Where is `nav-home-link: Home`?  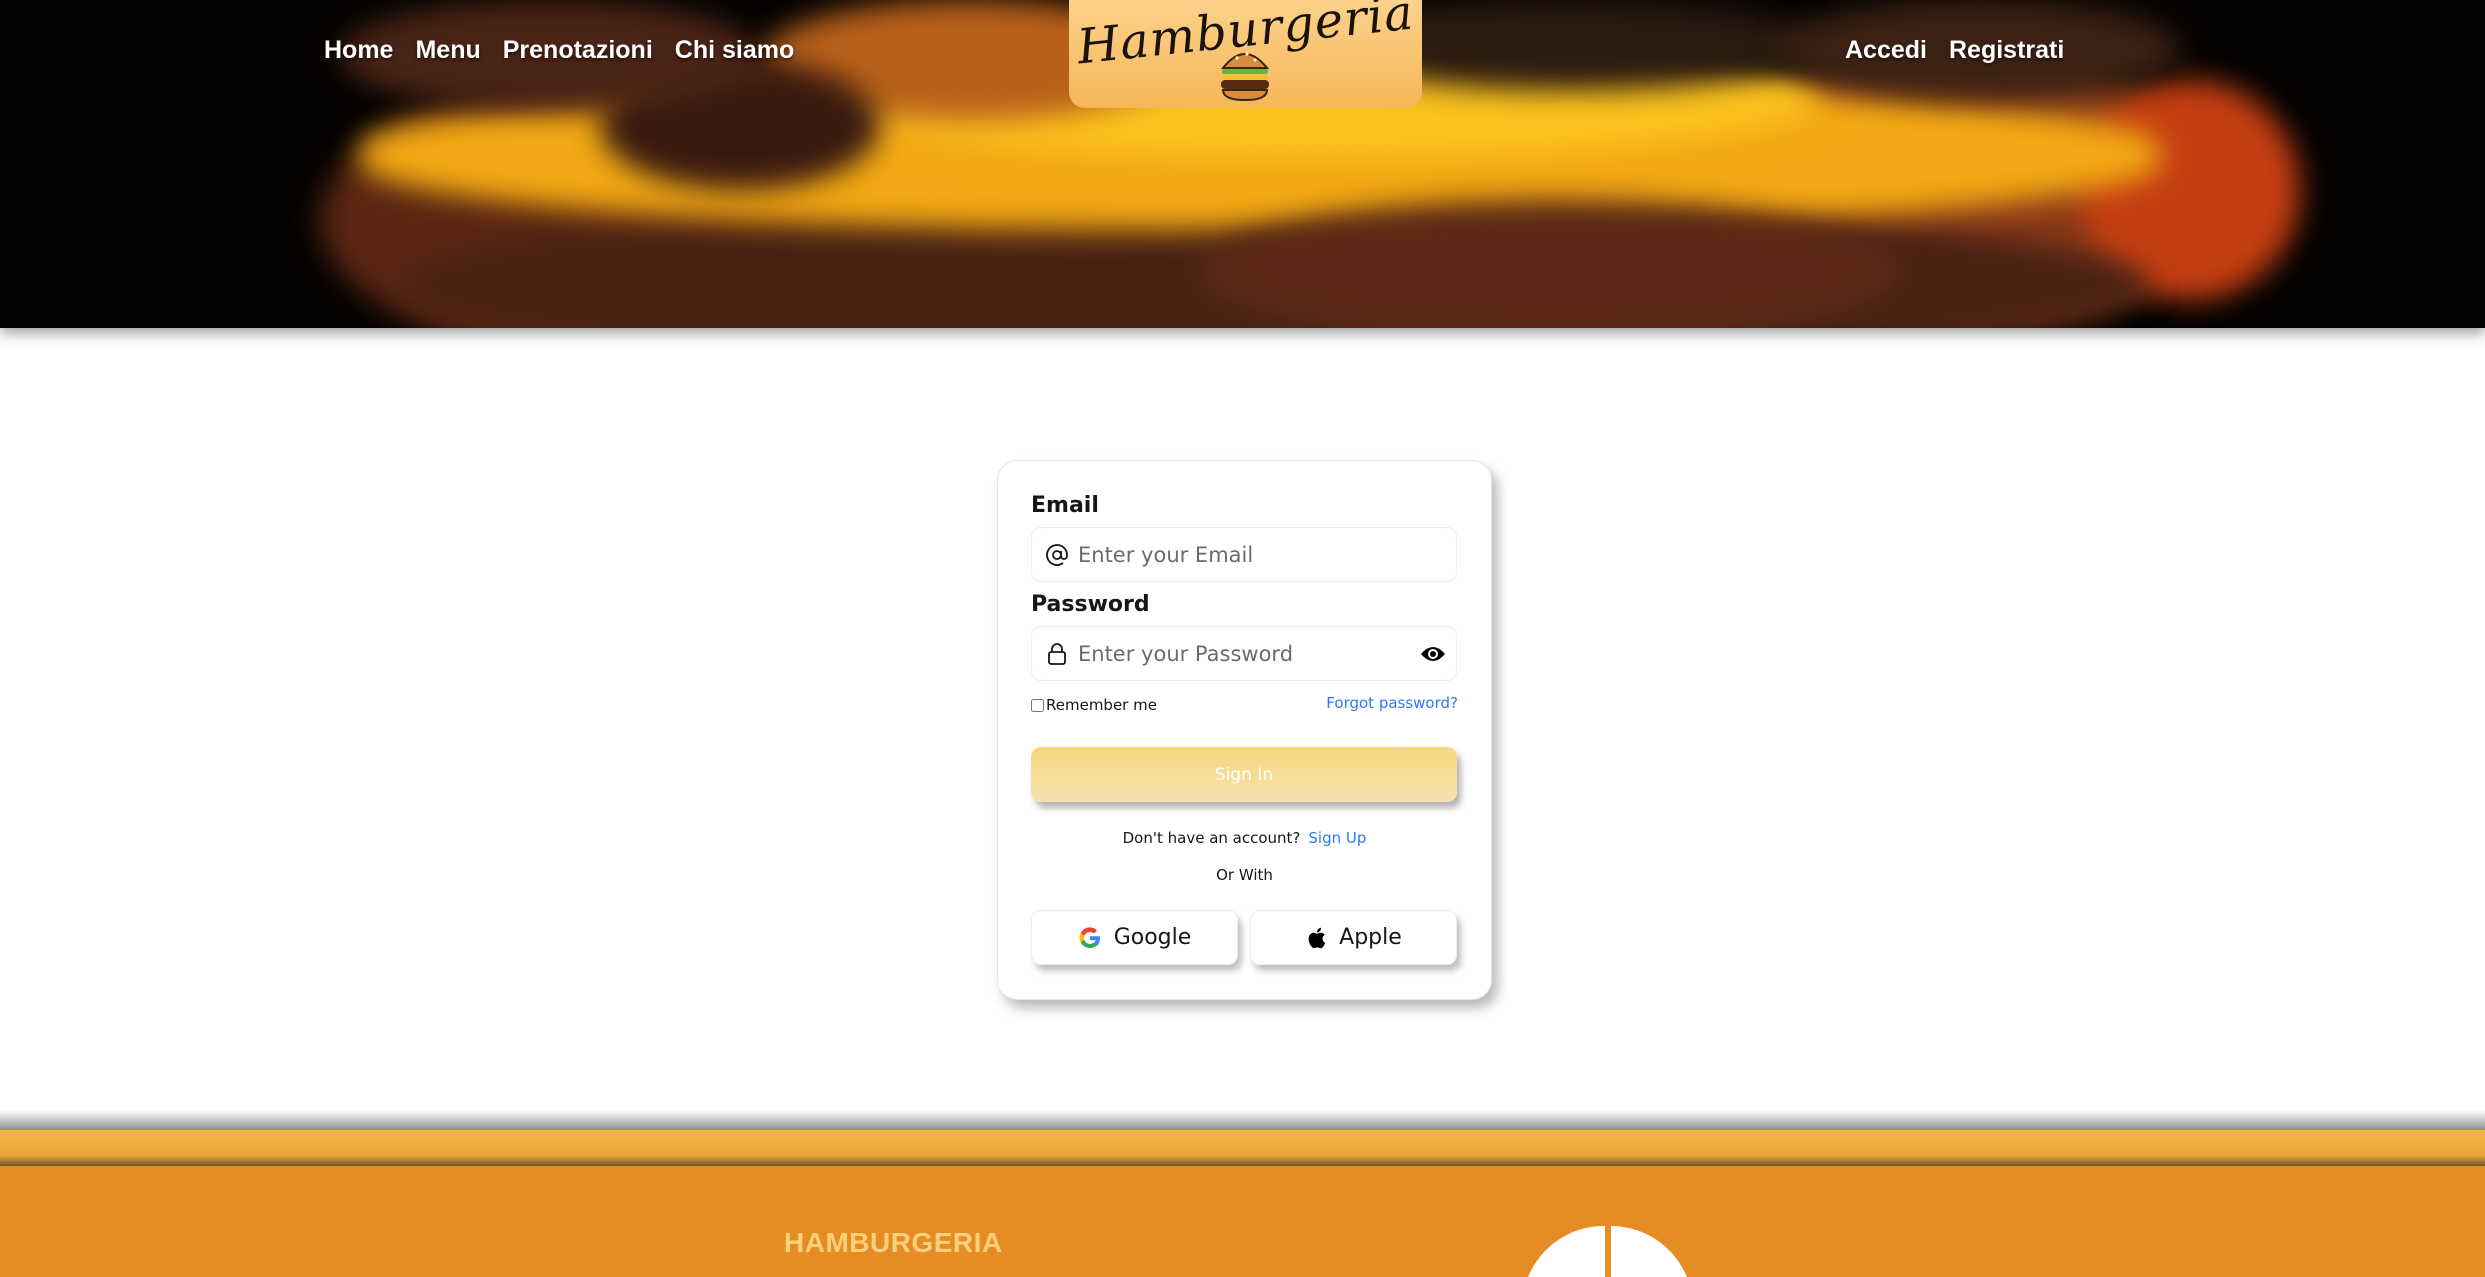
nav-home-link: Home is located at coordinates (358, 50).